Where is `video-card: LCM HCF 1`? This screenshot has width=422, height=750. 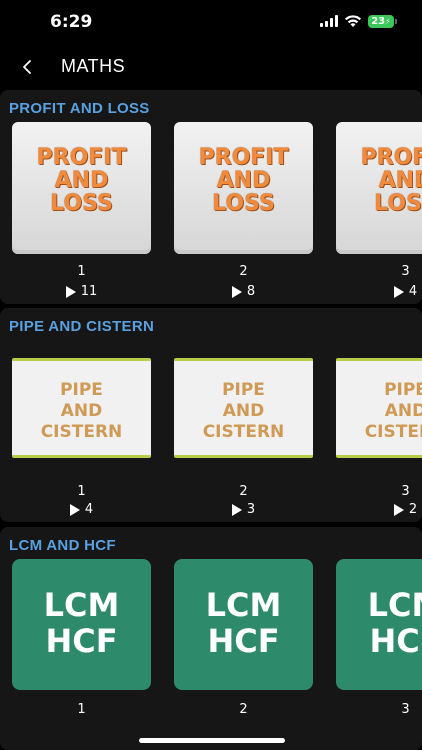
video-card: LCM HCF 1 is located at coordinates (81, 644).